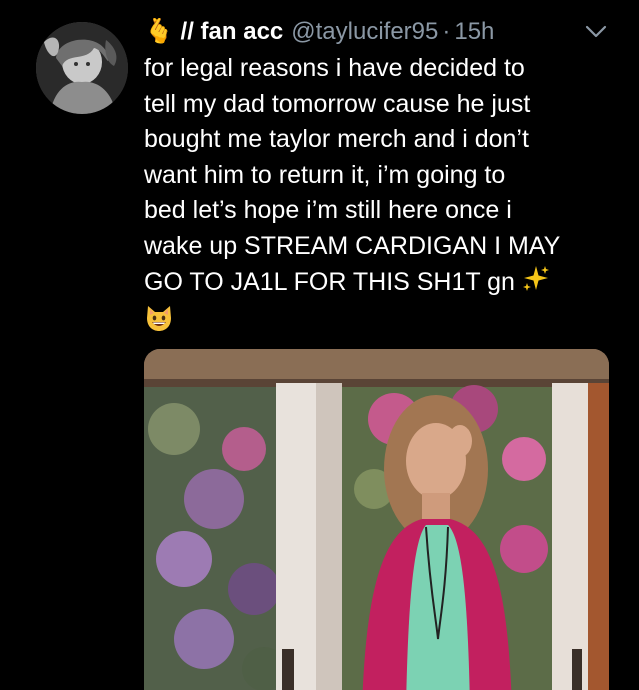  What do you see at coordinates (328, 210) in the screenshot?
I see `tweet-text-line: bed let’s hope i’m still here once i` at bounding box center [328, 210].